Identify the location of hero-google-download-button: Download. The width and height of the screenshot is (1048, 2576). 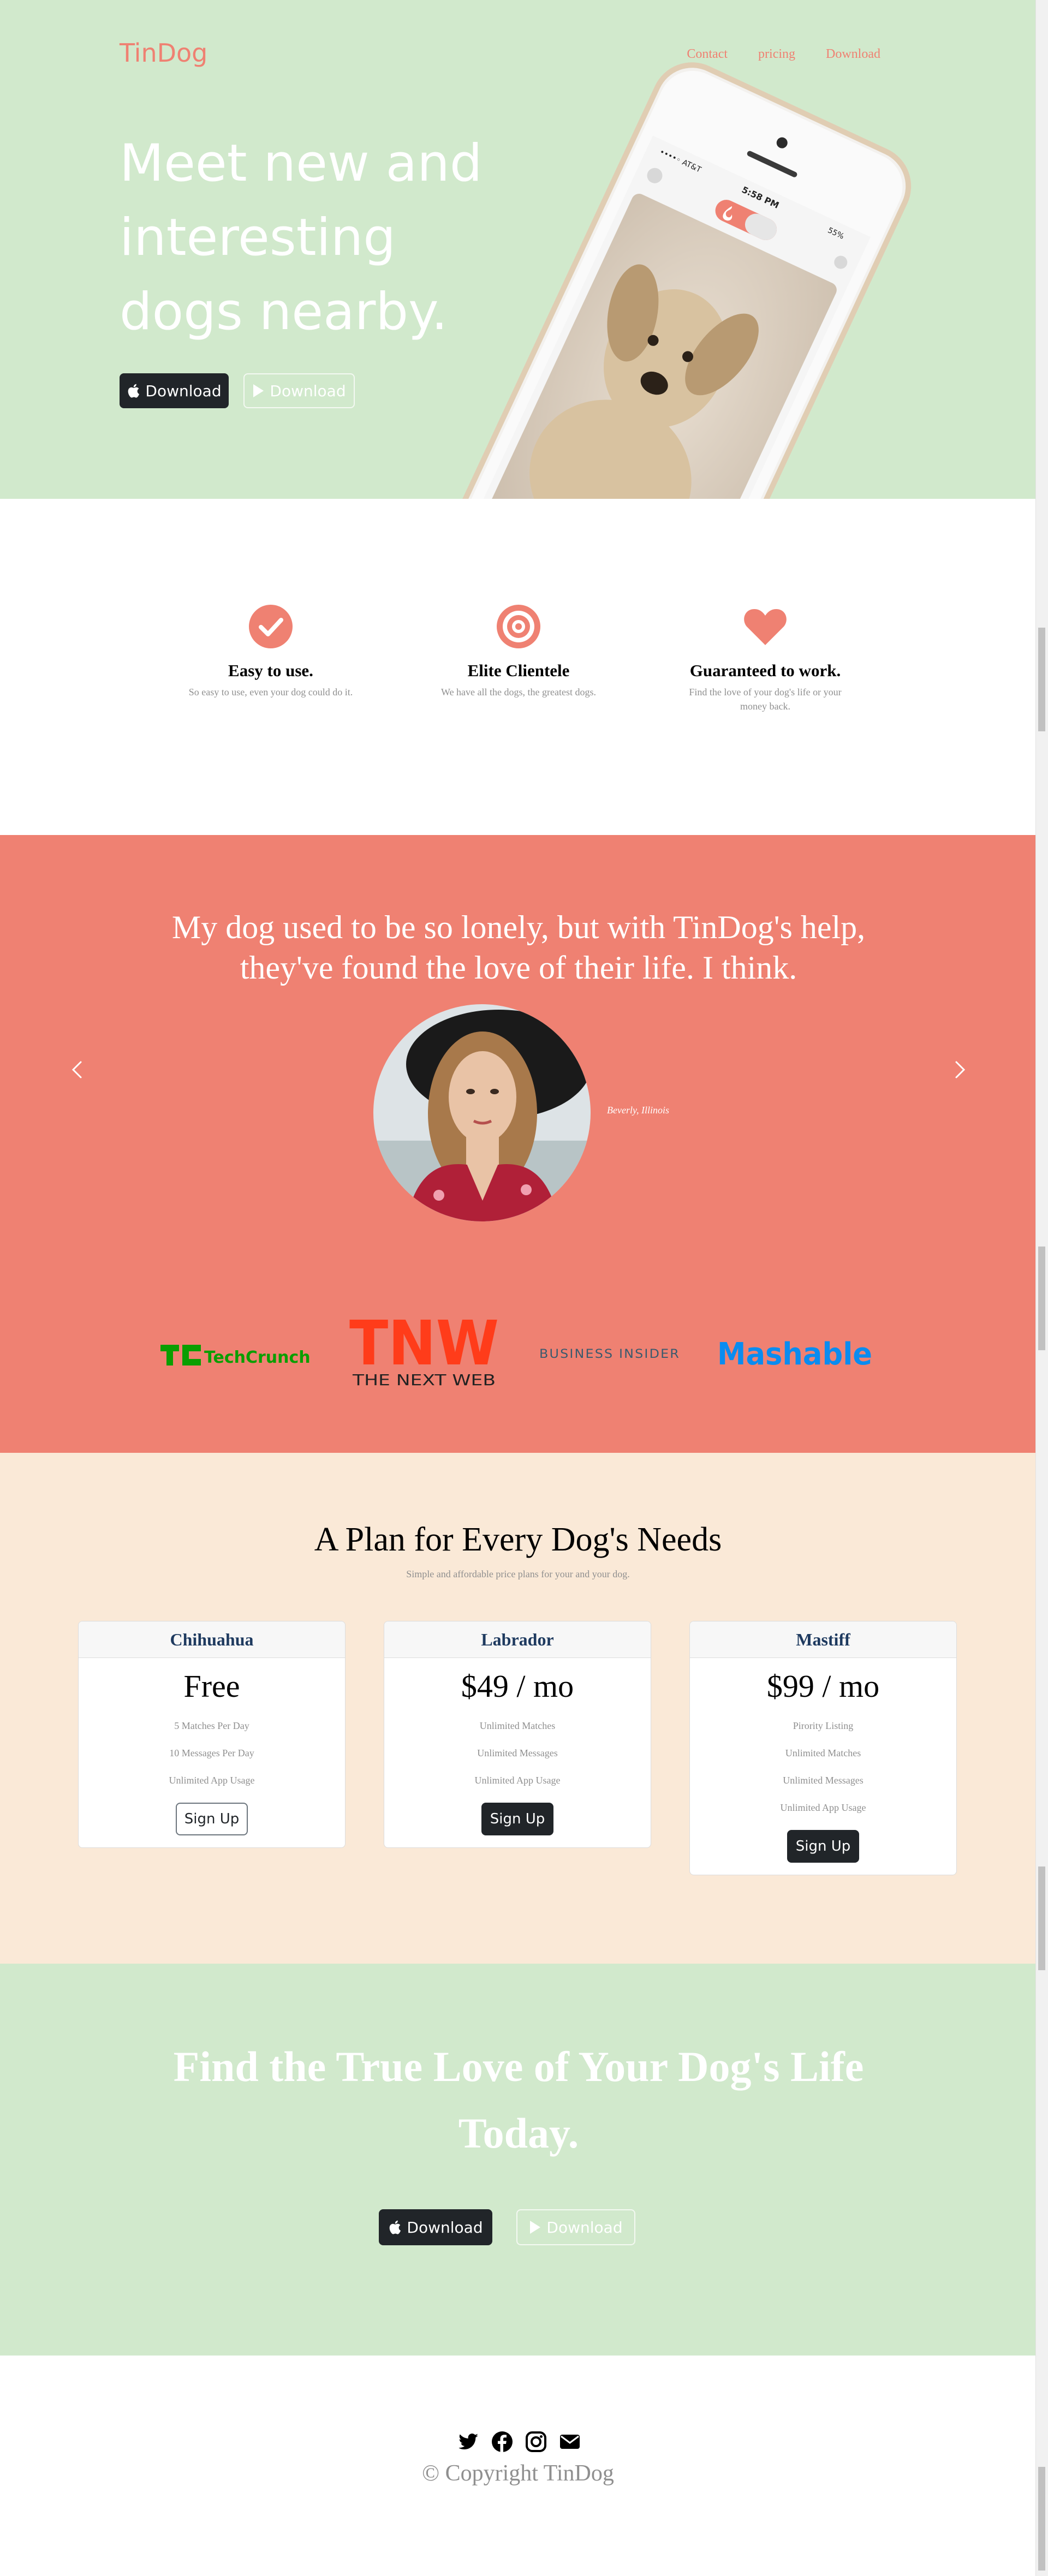
(299, 390).